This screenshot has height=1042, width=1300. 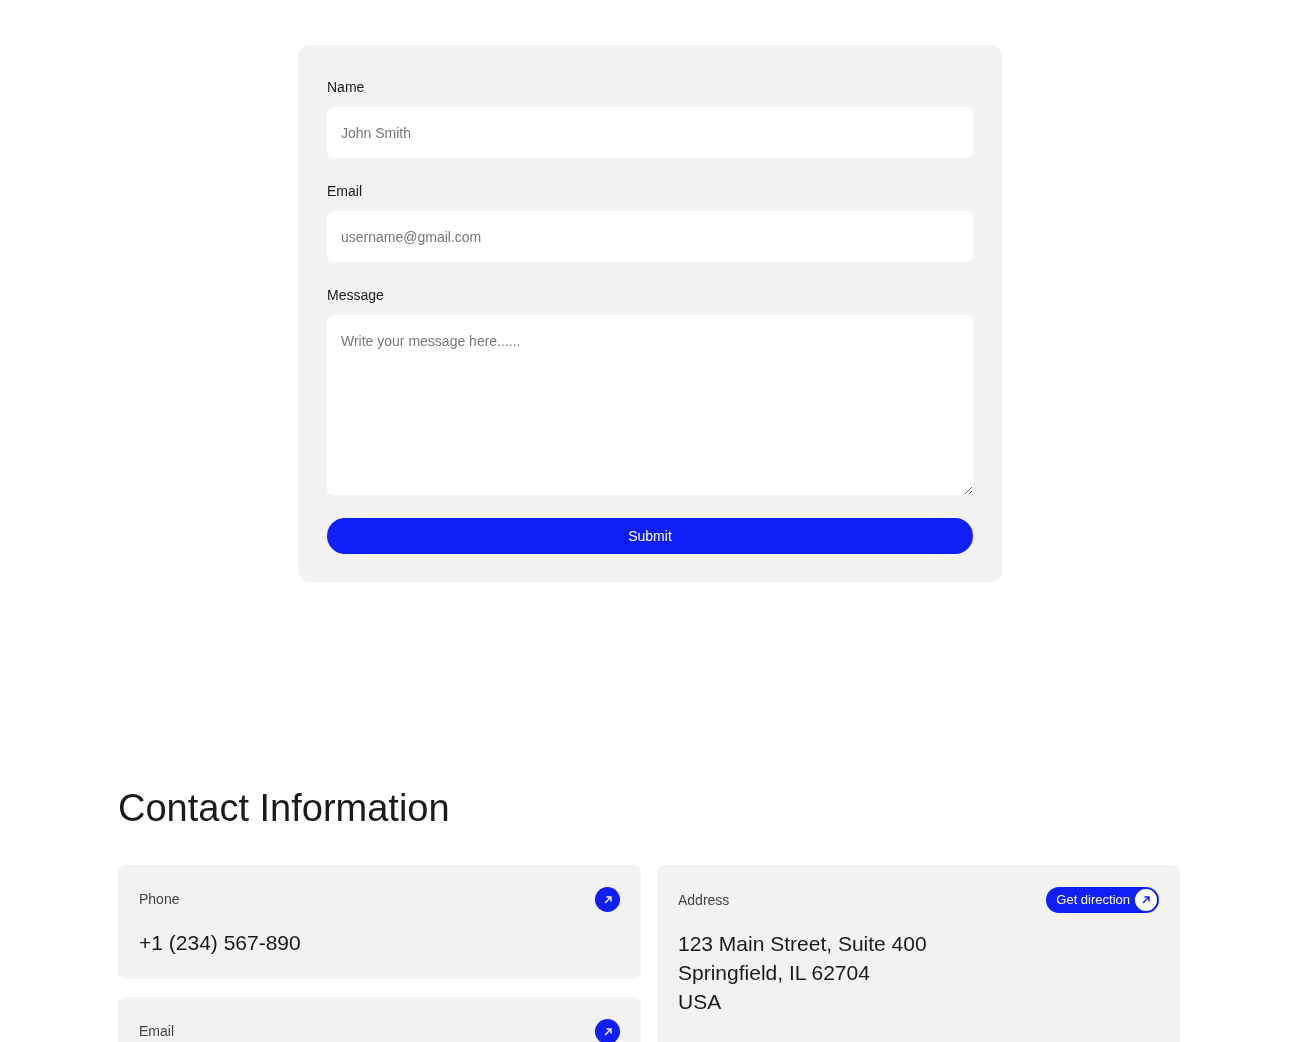 I want to click on section-title: Contact Information, so click(x=284, y=808).